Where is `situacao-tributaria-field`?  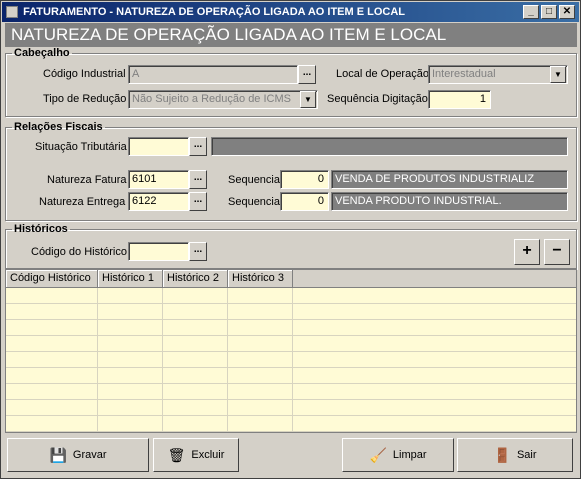 situacao-tributaria-field is located at coordinates (158, 146).